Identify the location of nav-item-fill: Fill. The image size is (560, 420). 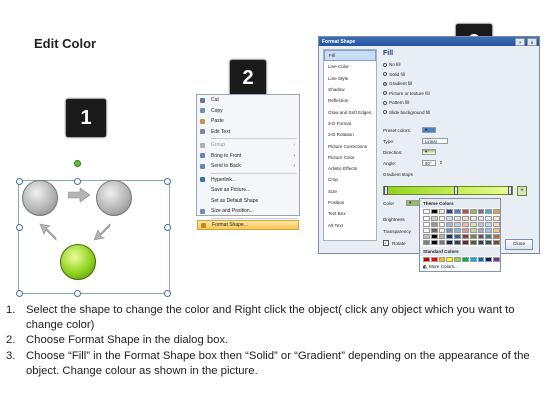
(350, 56).